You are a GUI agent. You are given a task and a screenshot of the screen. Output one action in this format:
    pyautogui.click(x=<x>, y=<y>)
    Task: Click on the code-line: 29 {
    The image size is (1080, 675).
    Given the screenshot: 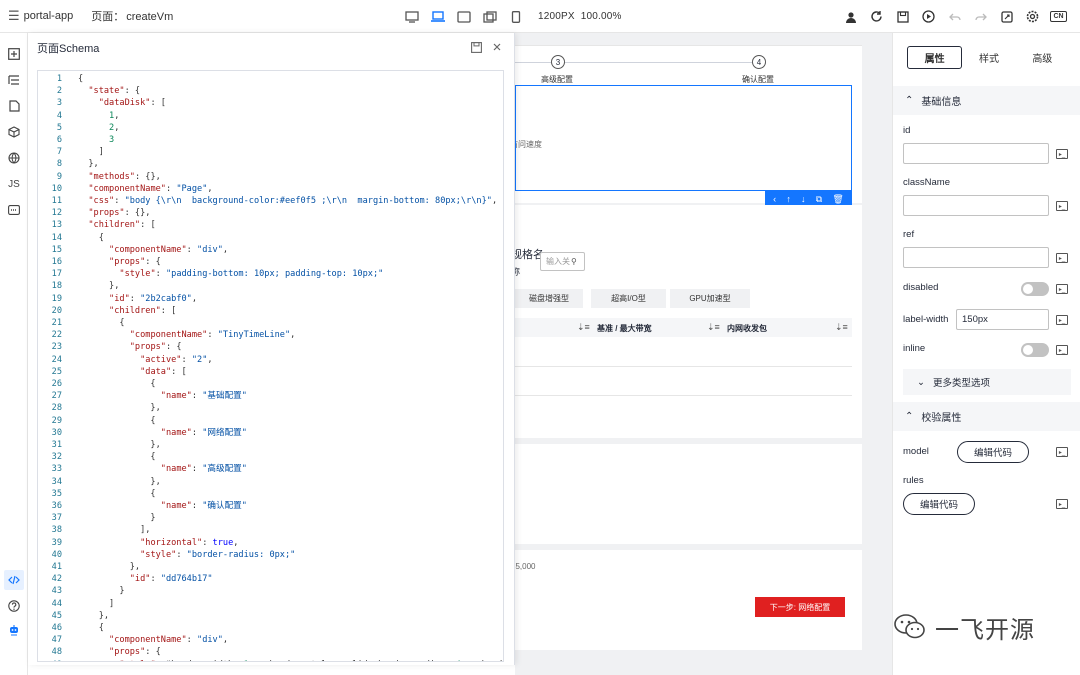 What is the action you would take?
    pyautogui.click(x=270, y=421)
    